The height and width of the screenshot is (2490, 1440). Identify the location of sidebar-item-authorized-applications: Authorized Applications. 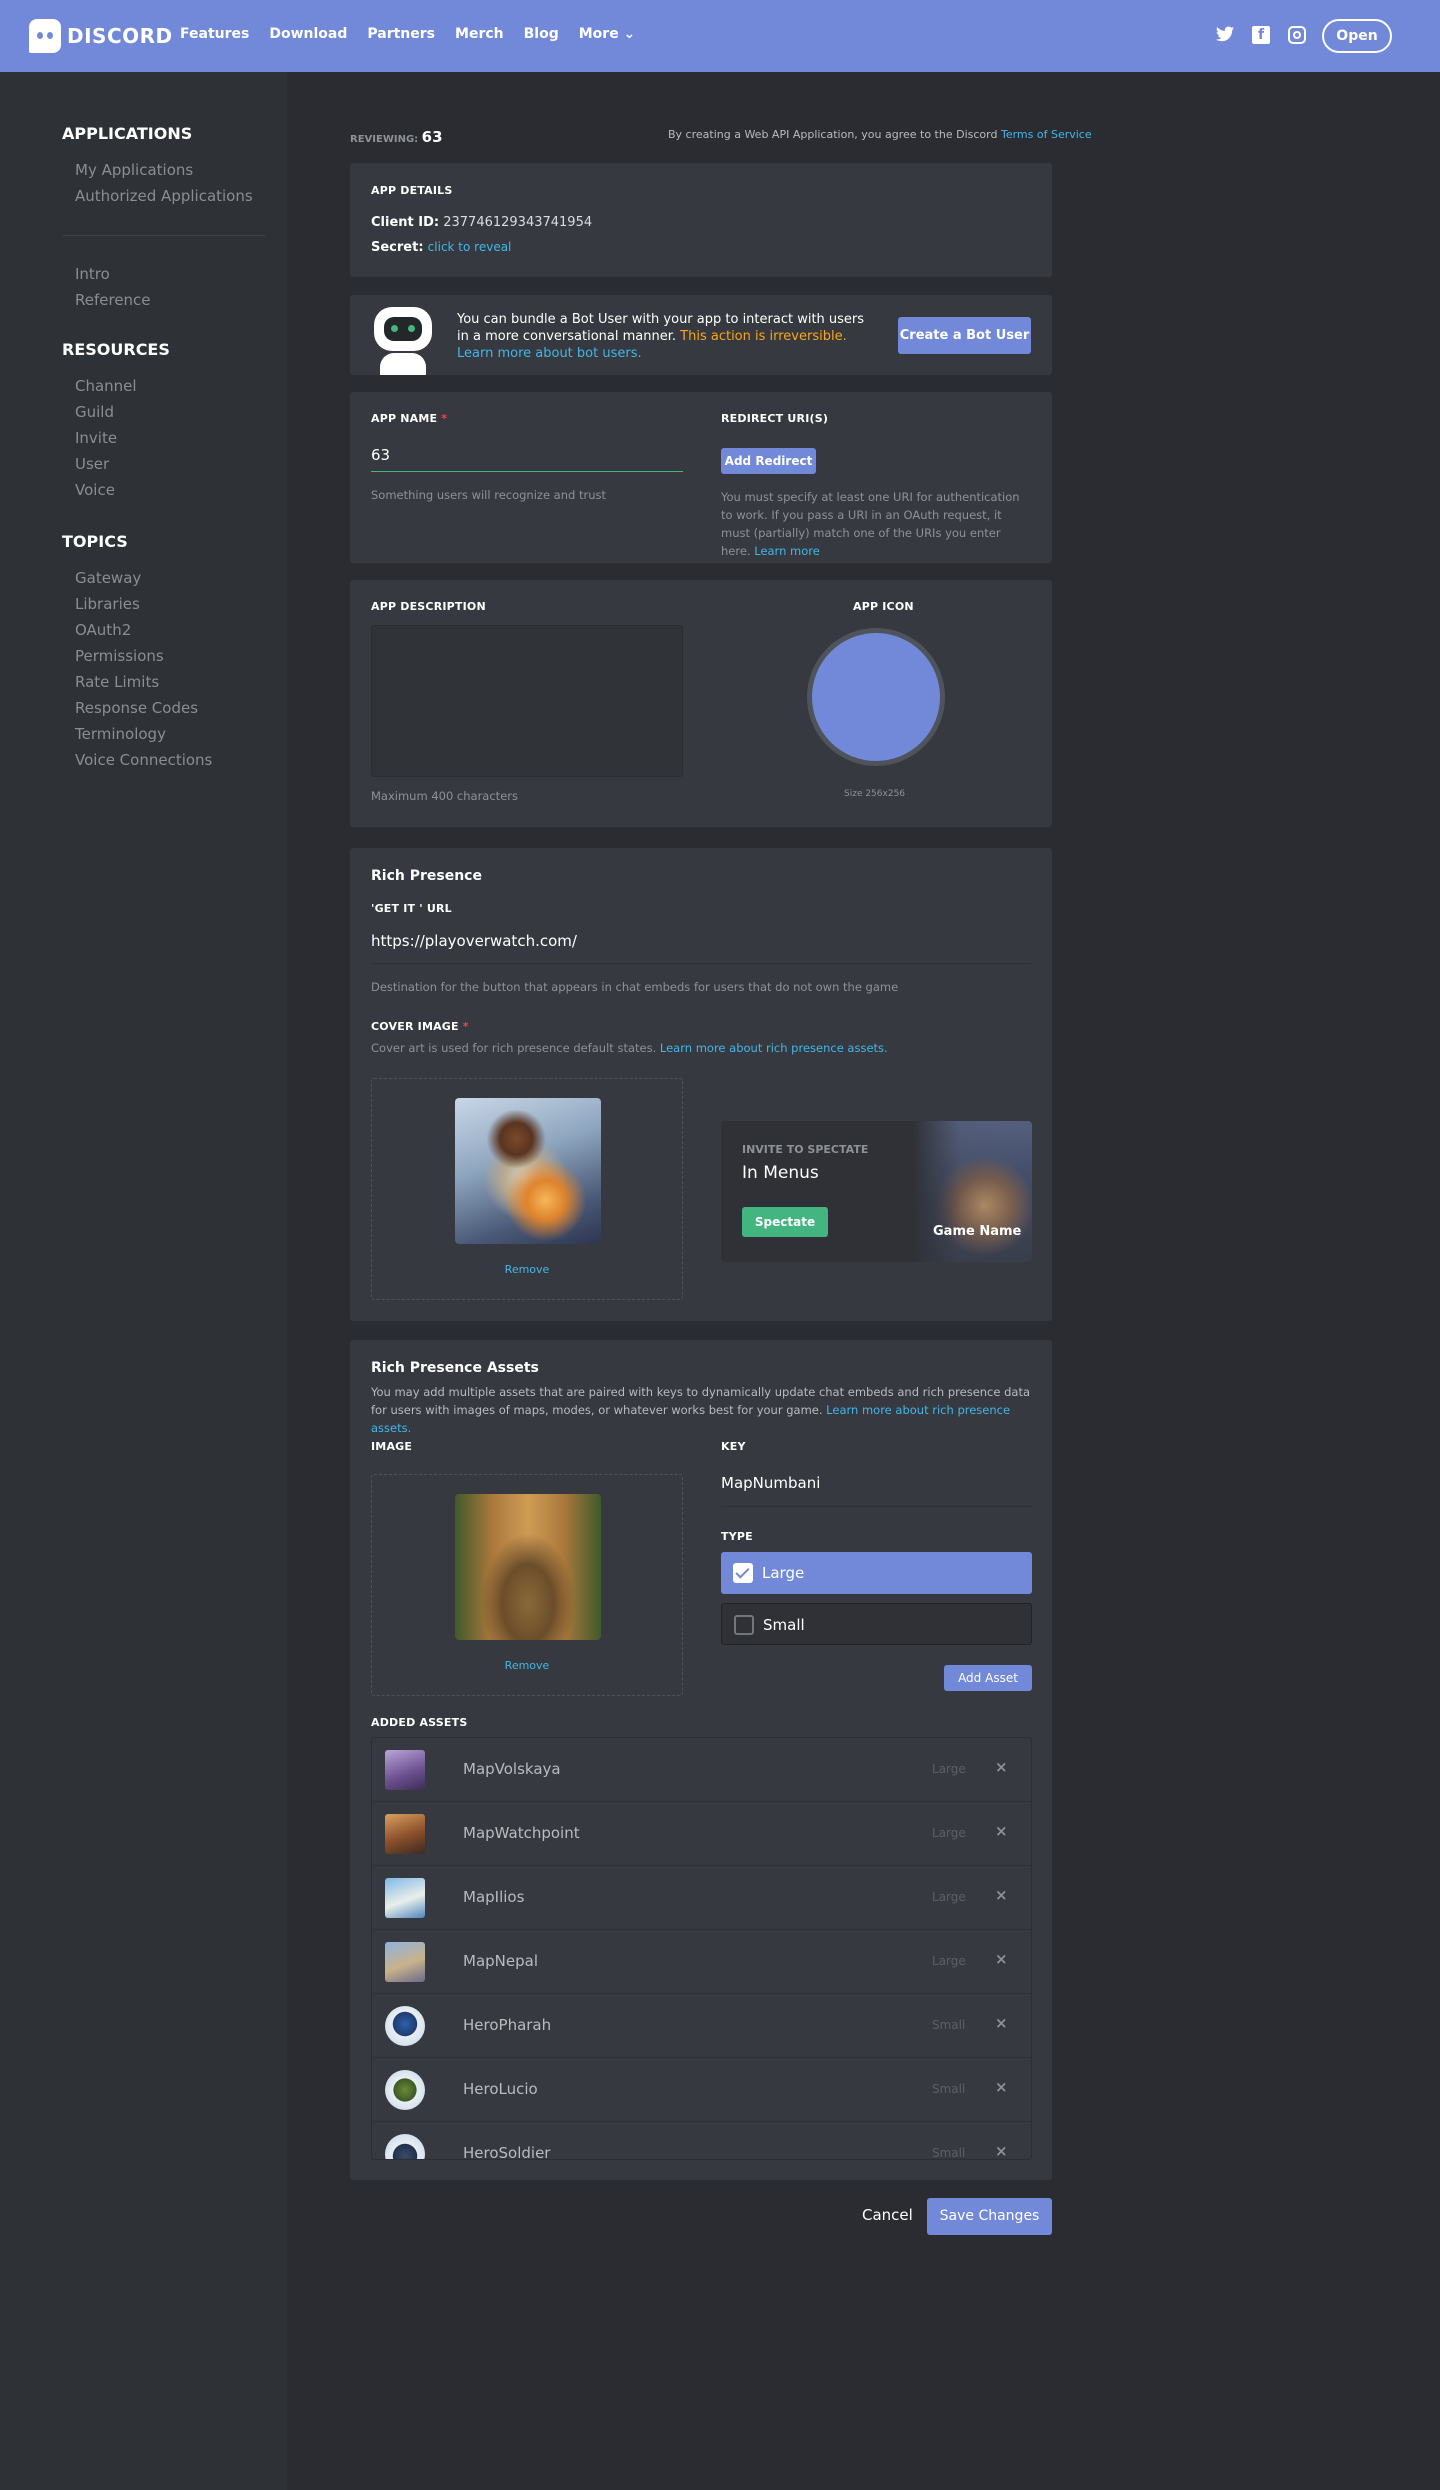
(157, 196).